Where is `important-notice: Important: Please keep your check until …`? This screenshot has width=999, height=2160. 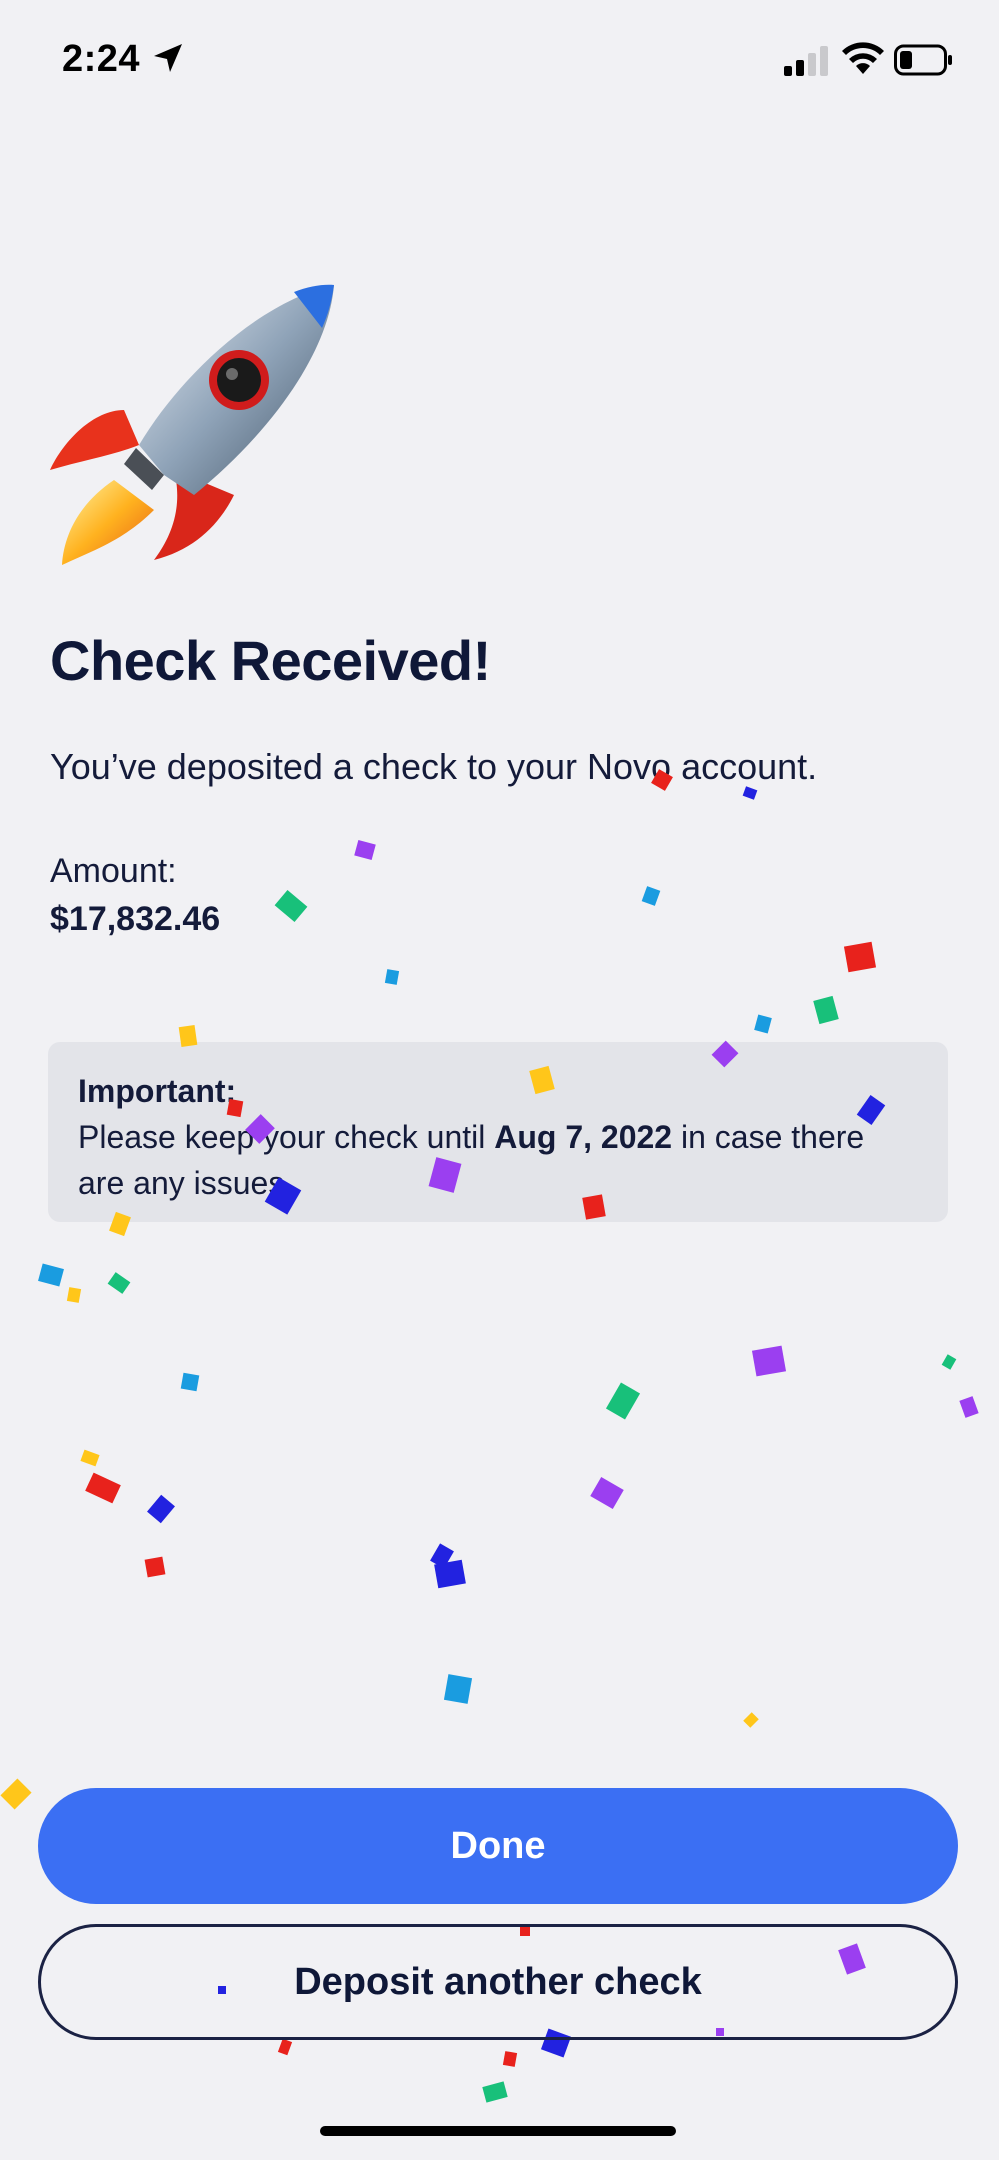 important-notice: Important: Please keep your check until … is located at coordinates (498, 1132).